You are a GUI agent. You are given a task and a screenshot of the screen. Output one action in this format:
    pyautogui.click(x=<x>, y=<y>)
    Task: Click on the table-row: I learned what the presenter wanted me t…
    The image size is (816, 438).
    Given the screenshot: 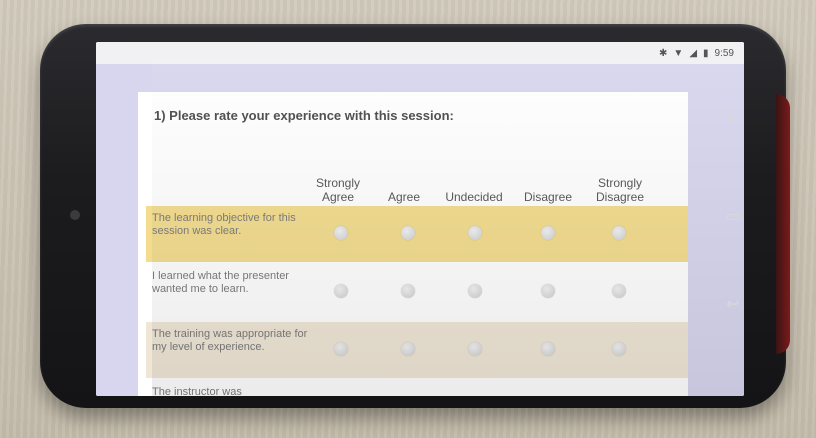 What is the action you would take?
    pyautogui.click(x=417, y=292)
    